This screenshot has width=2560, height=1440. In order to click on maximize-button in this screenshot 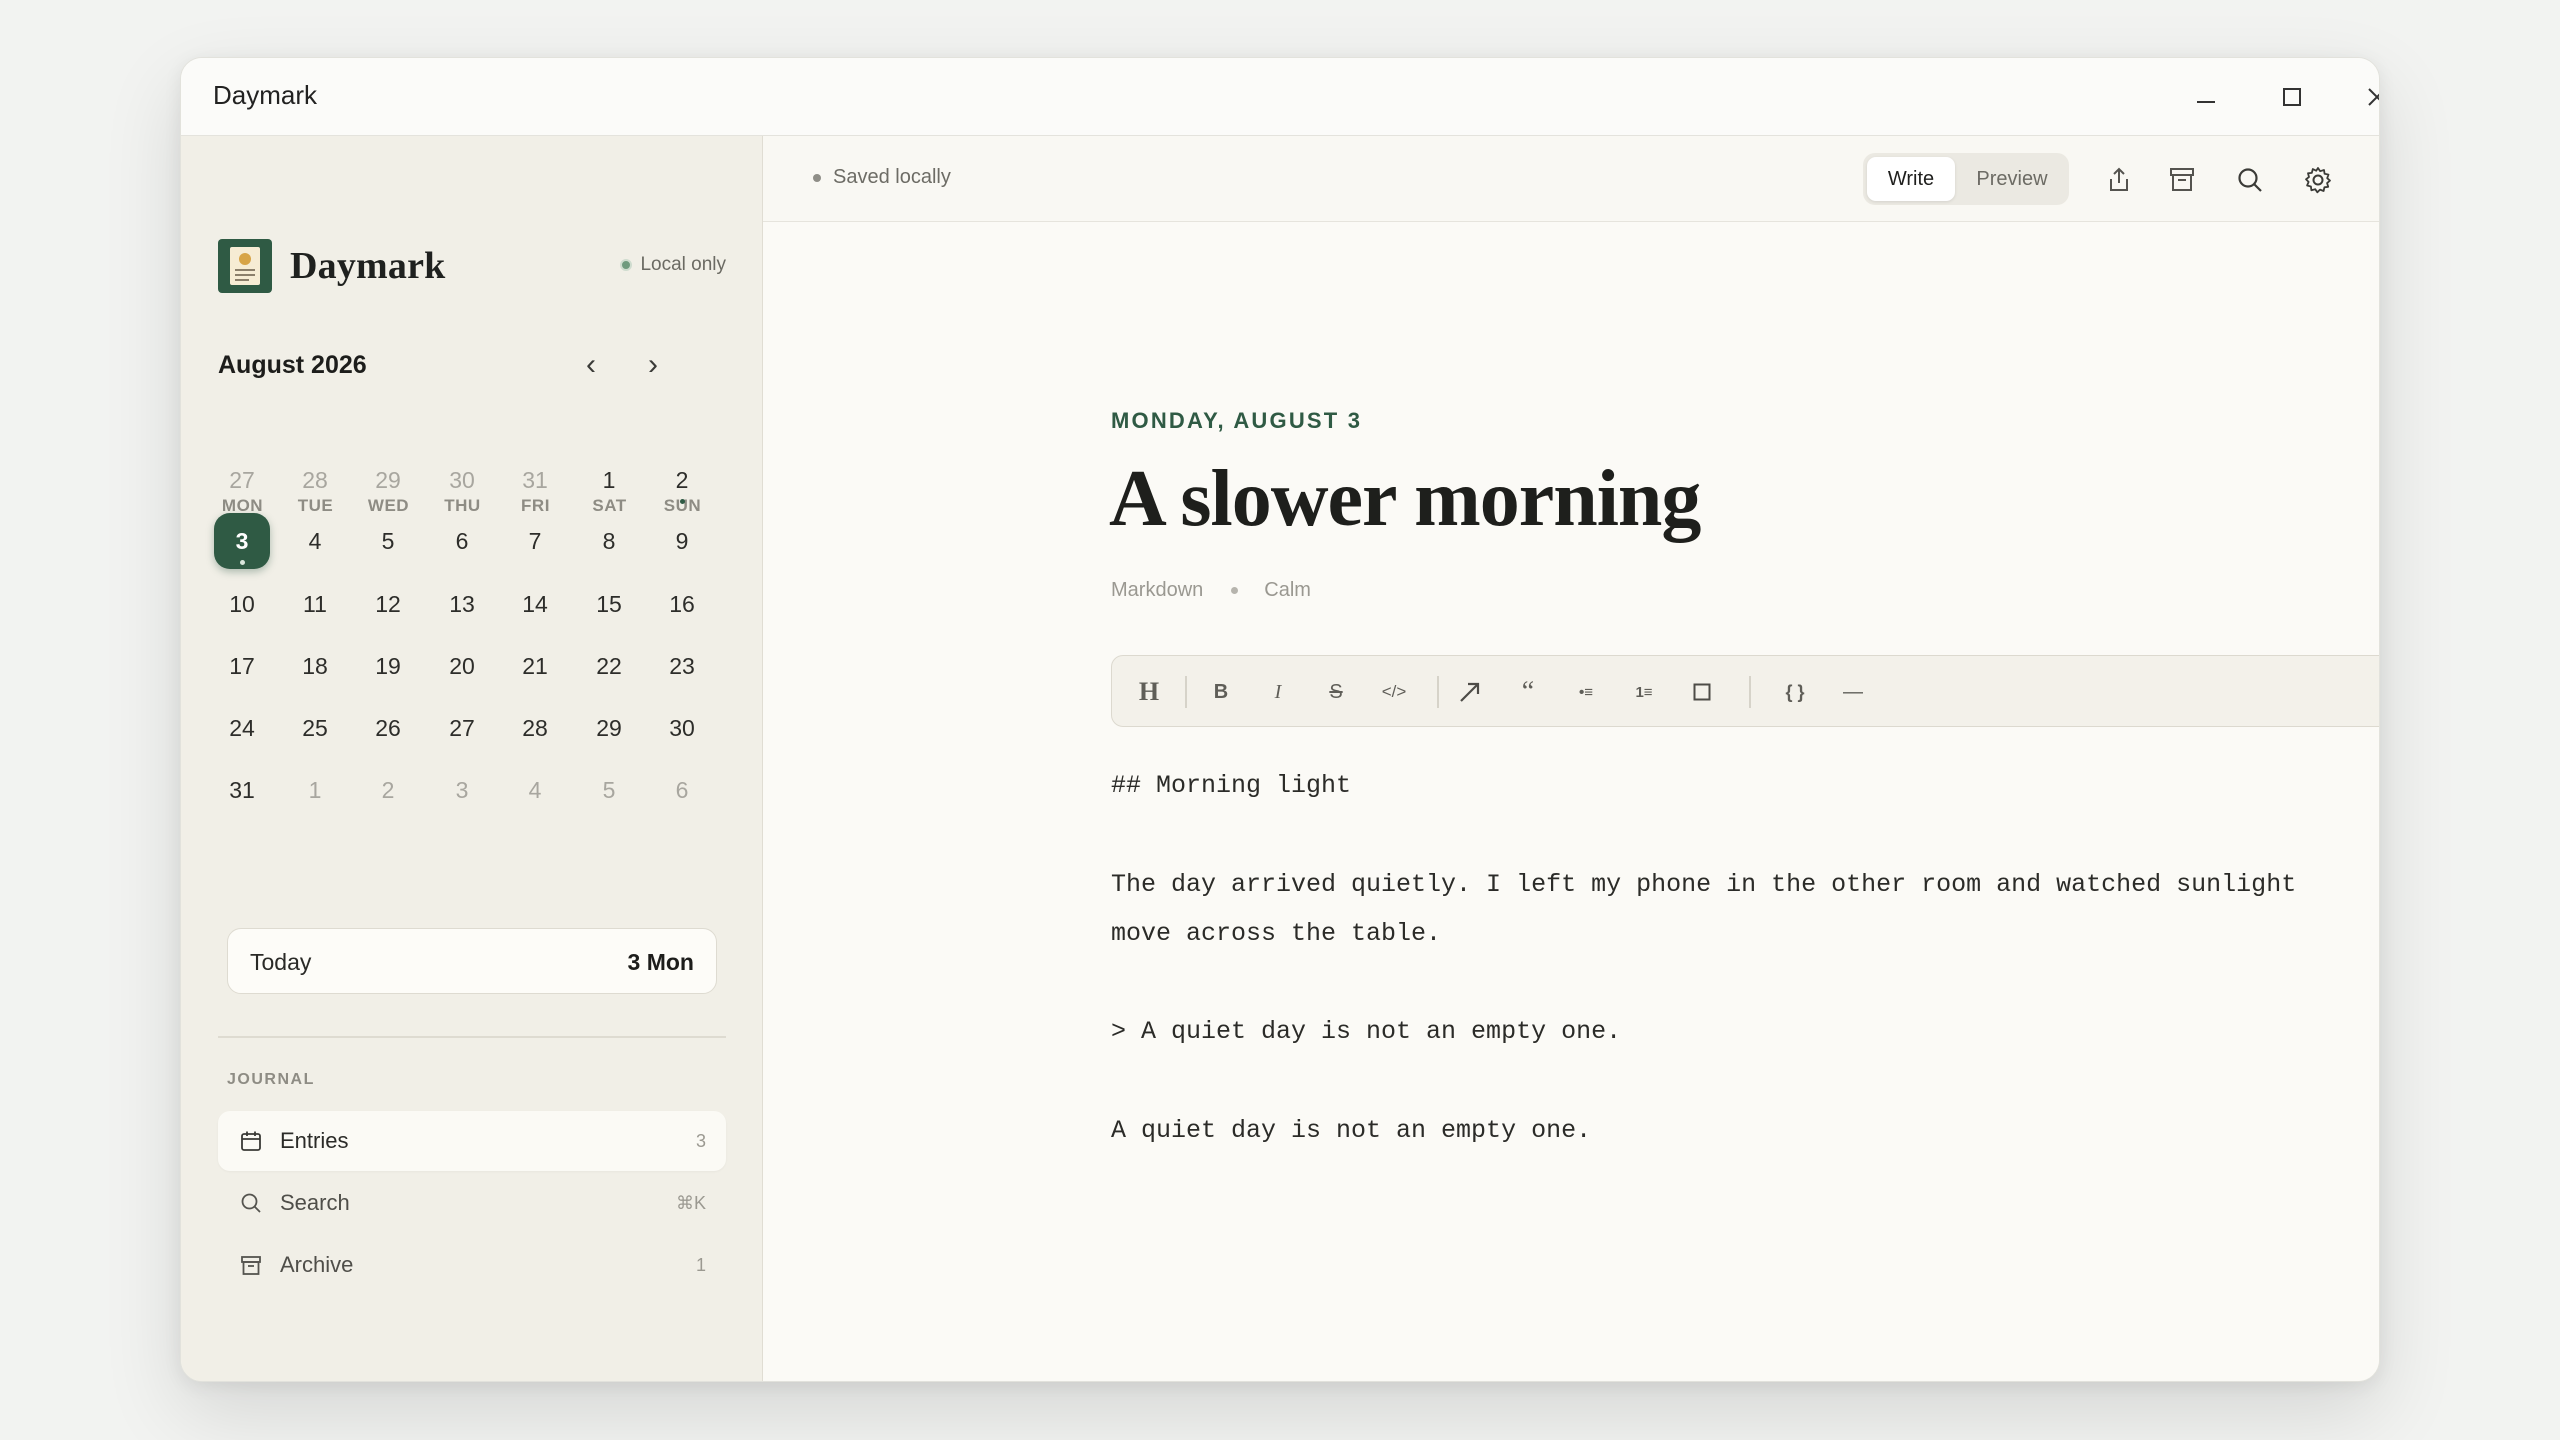, I will do `click(2292, 97)`.